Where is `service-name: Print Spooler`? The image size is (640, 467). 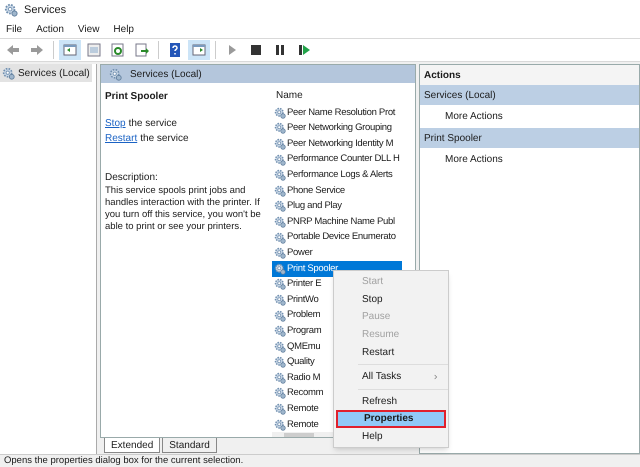 service-name: Print Spooler is located at coordinates (137, 97).